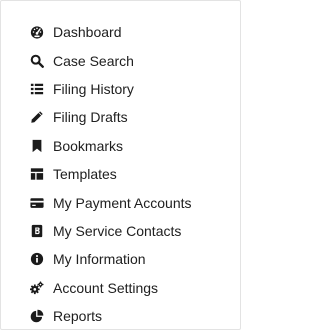 Image resolution: width=320 pixels, height=330 pixels. I want to click on menu-item-my-service-contacts: My Service Contacts, so click(120, 231).